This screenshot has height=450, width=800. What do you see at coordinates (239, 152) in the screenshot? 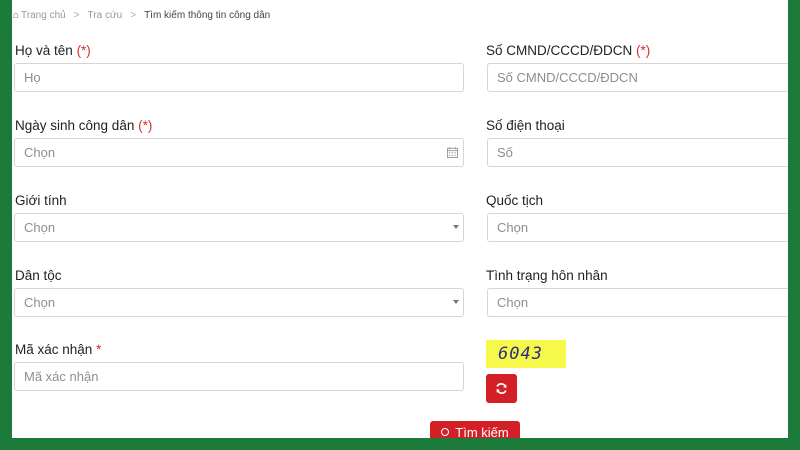
I see `birth-date-picker: Chọn` at bounding box center [239, 152].